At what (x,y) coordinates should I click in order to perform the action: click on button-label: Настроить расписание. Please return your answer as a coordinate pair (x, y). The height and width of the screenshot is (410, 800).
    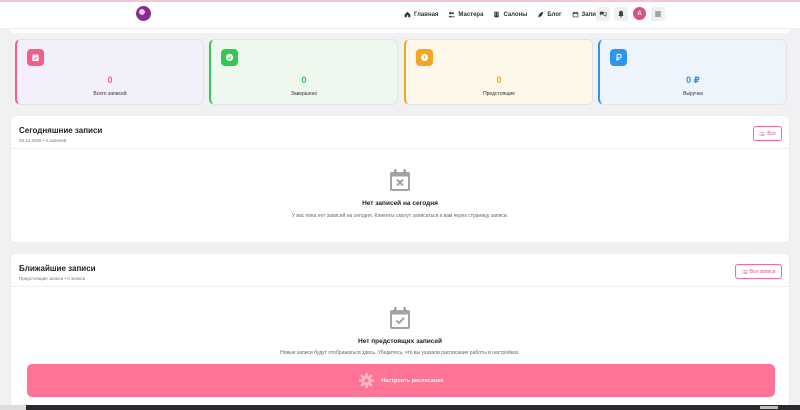
    Looking at the image, I should click on (412, 380).